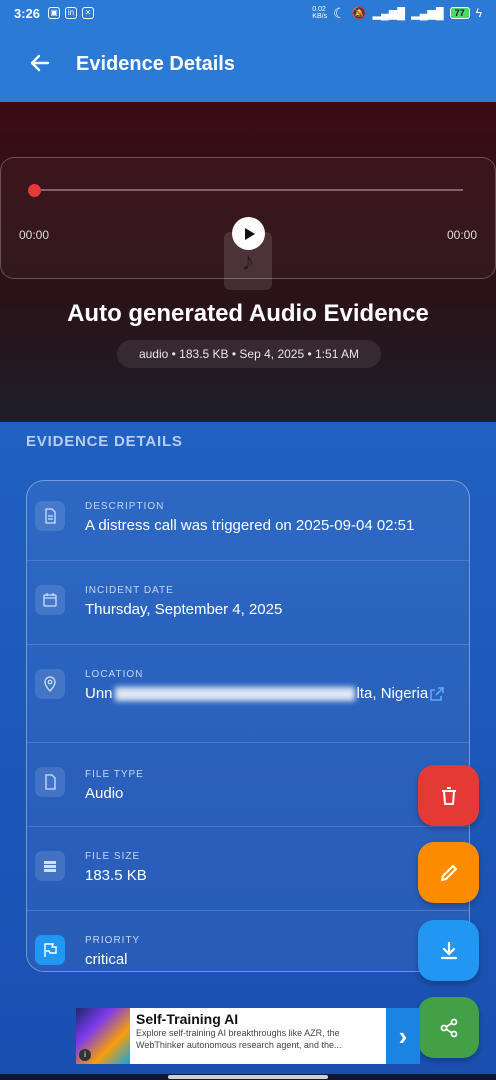 This screenshot has height=1080, width=496. I want to click on ad-info-icon: i, so click(85, 1055).